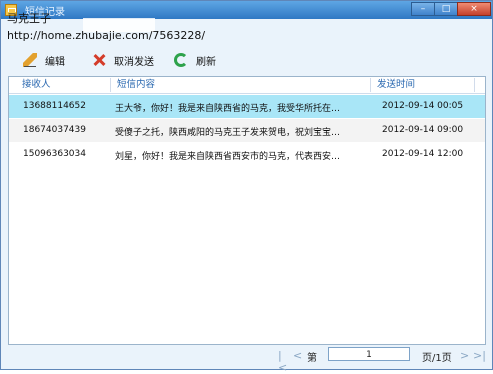  I want to click on table-header: 接收人 短信内容 发送时间, so click(247, 85).